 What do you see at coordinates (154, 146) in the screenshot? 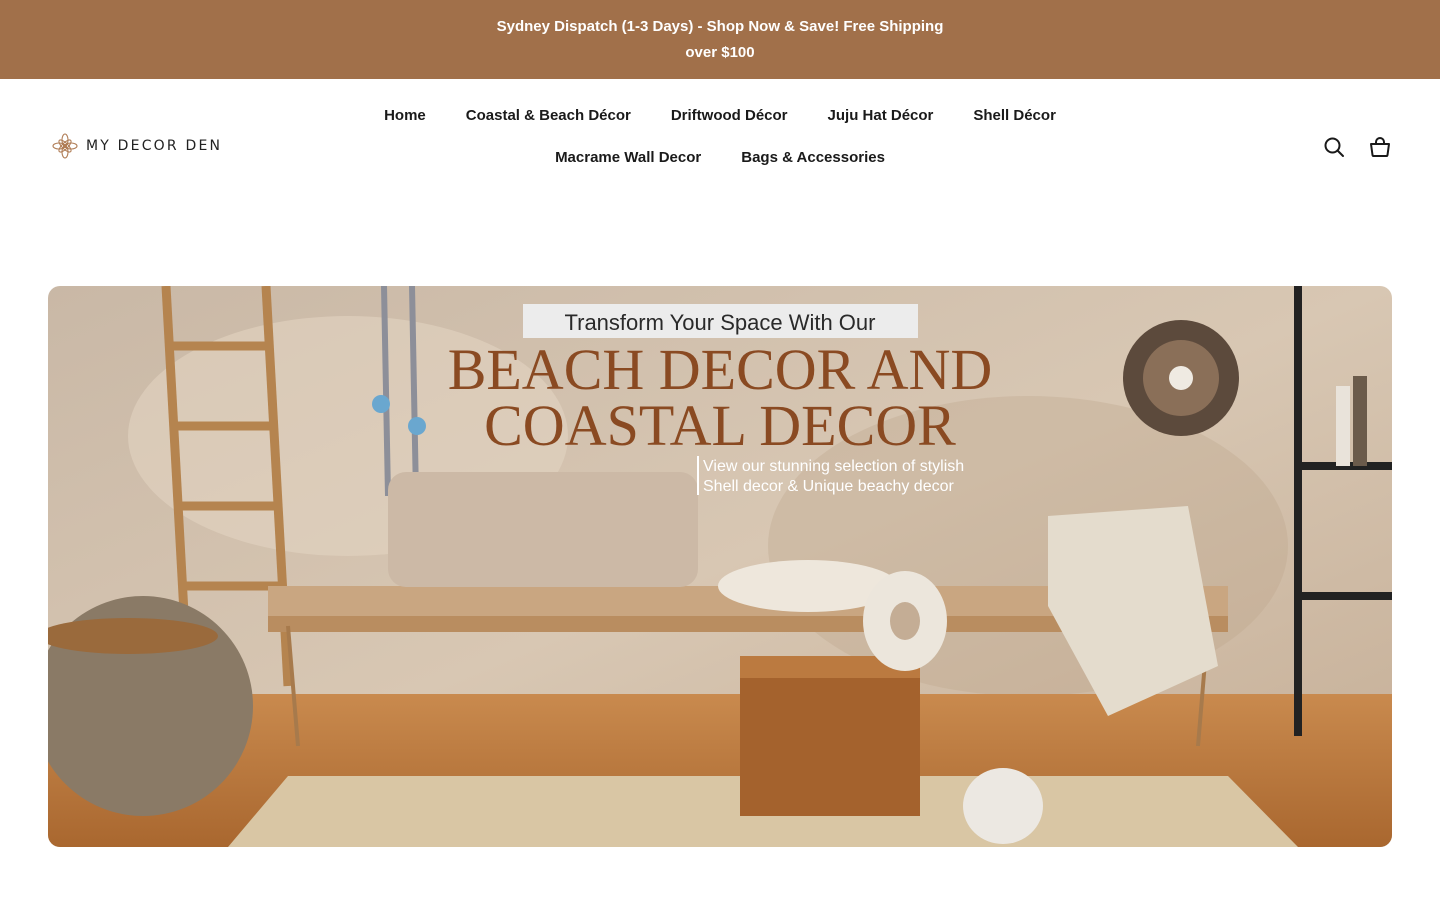
I see `logo-text: MY DECOR DEN` at bounding box center [154, 146].